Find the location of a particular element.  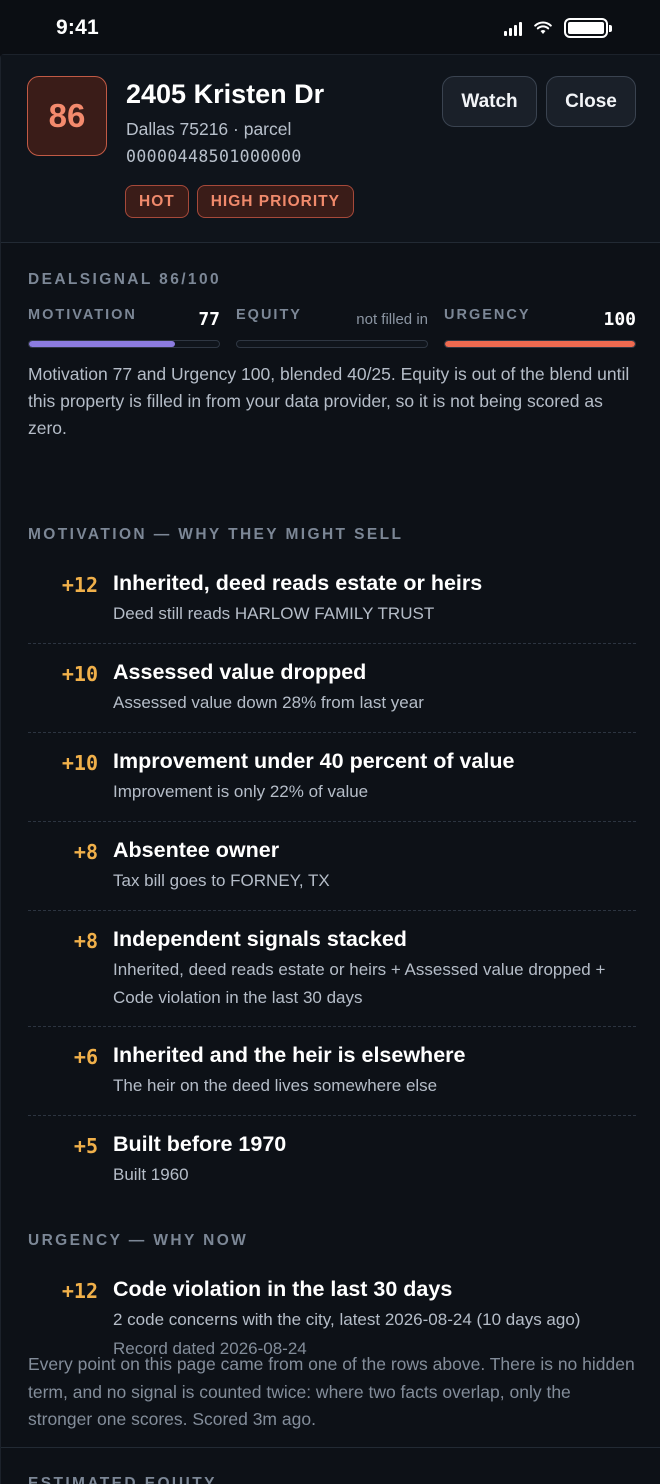

signal-title: Built before 1970 is located at coordinates (200, 1144).